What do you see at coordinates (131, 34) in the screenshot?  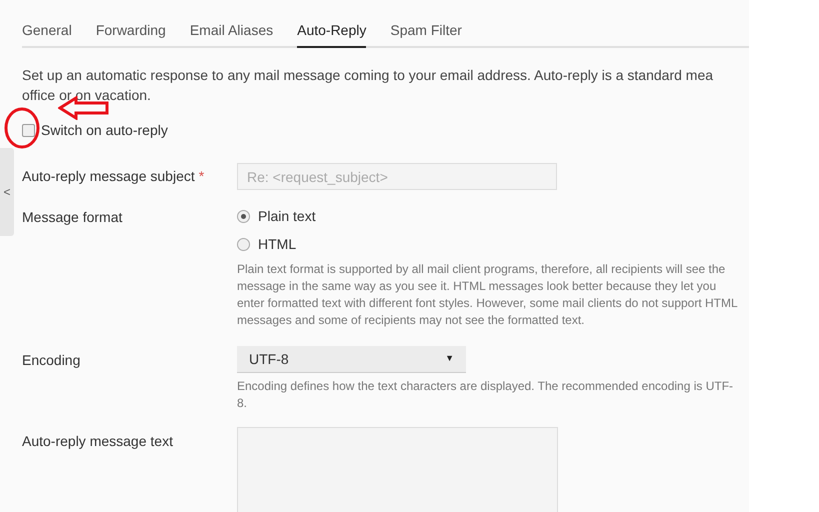 I see `tab: Forwarding` at bounding box center [131, 34].